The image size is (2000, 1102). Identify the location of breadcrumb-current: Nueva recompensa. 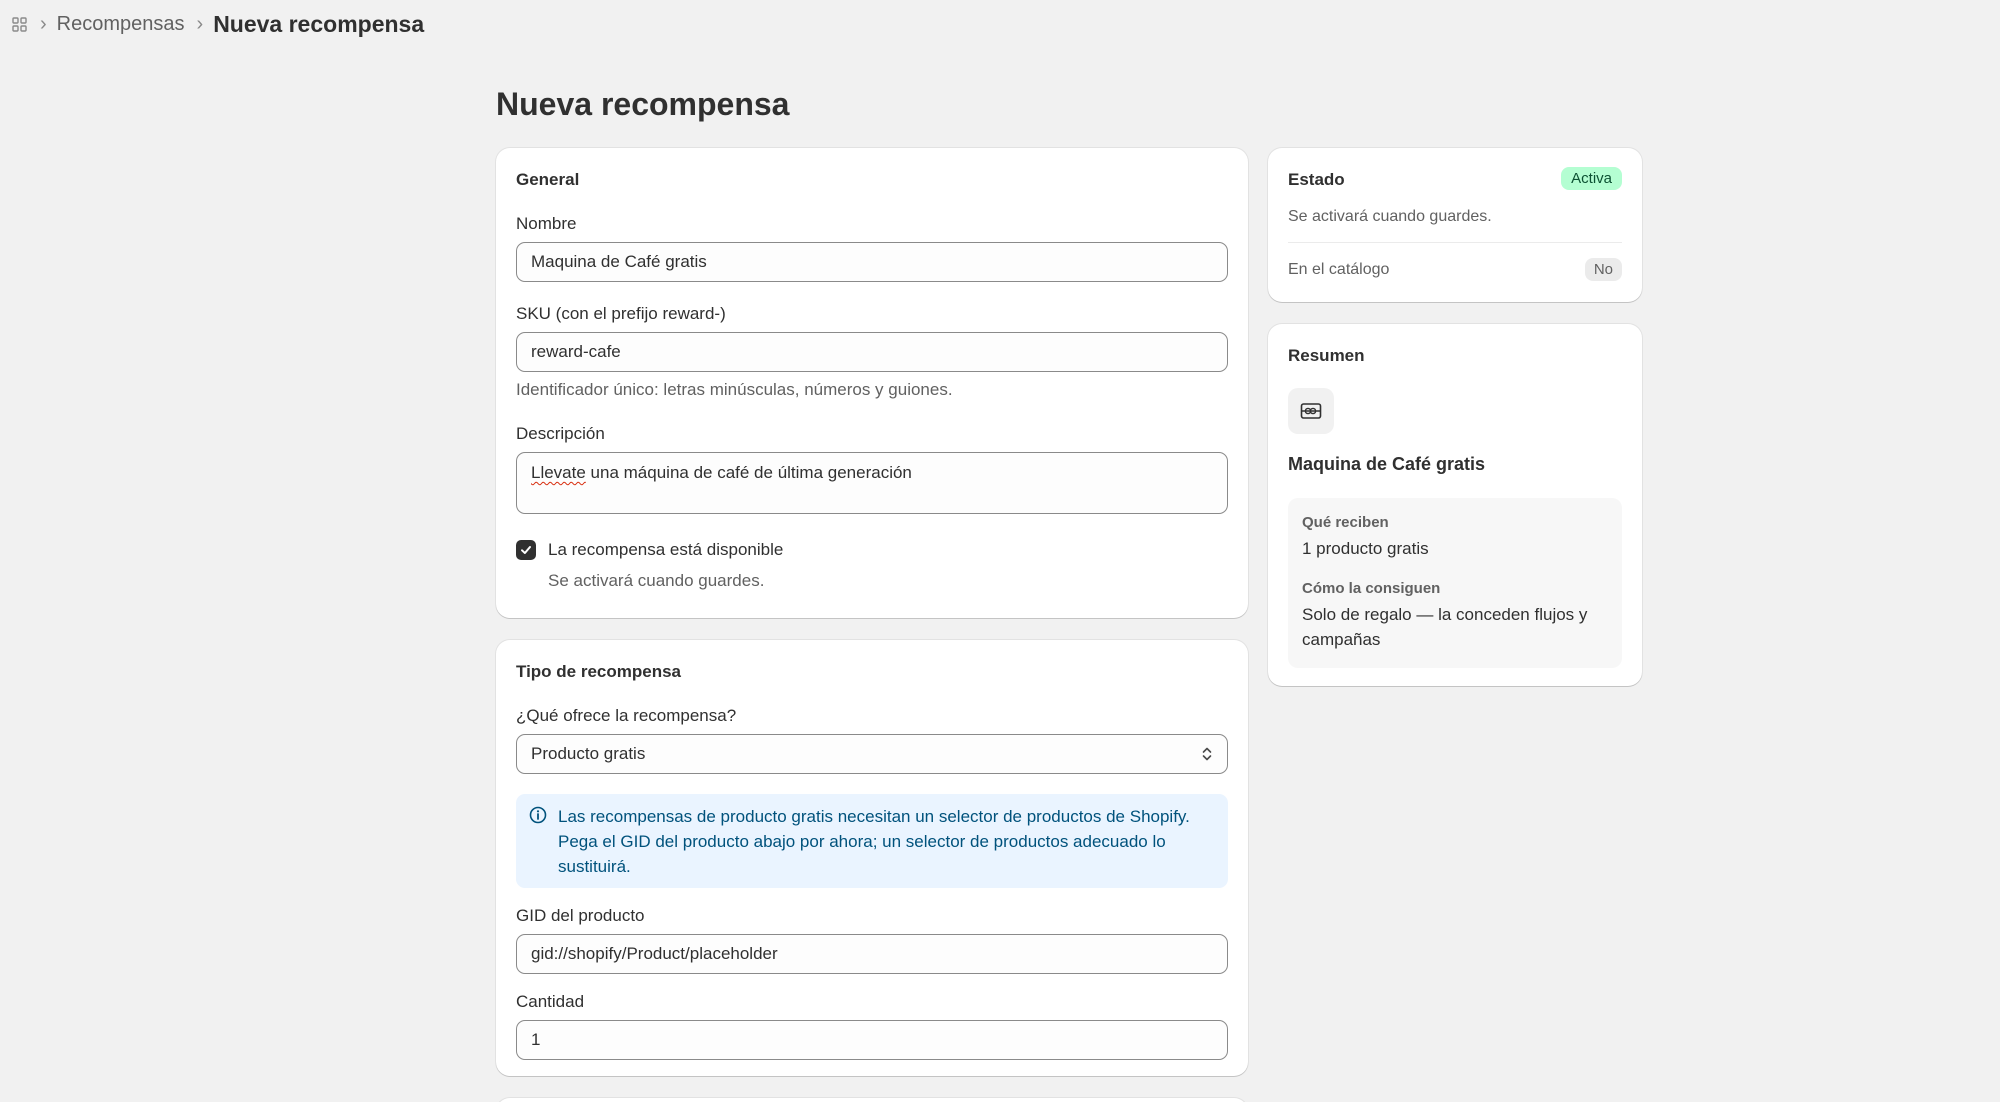
(319, 23).